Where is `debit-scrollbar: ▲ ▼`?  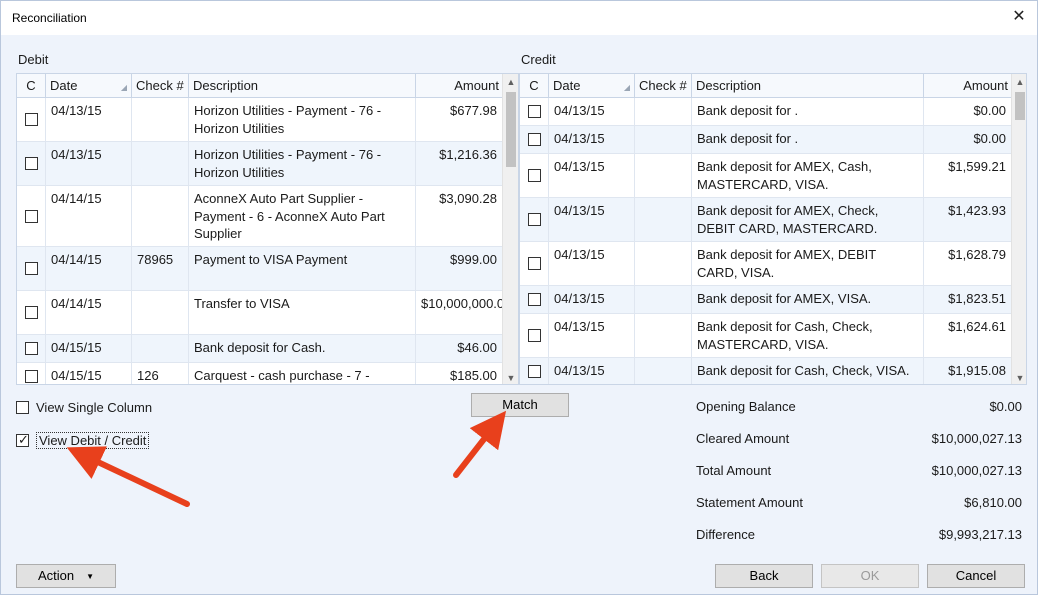
debit-scrollbar: ▲ ▼ is located at coordinates (510, 229).